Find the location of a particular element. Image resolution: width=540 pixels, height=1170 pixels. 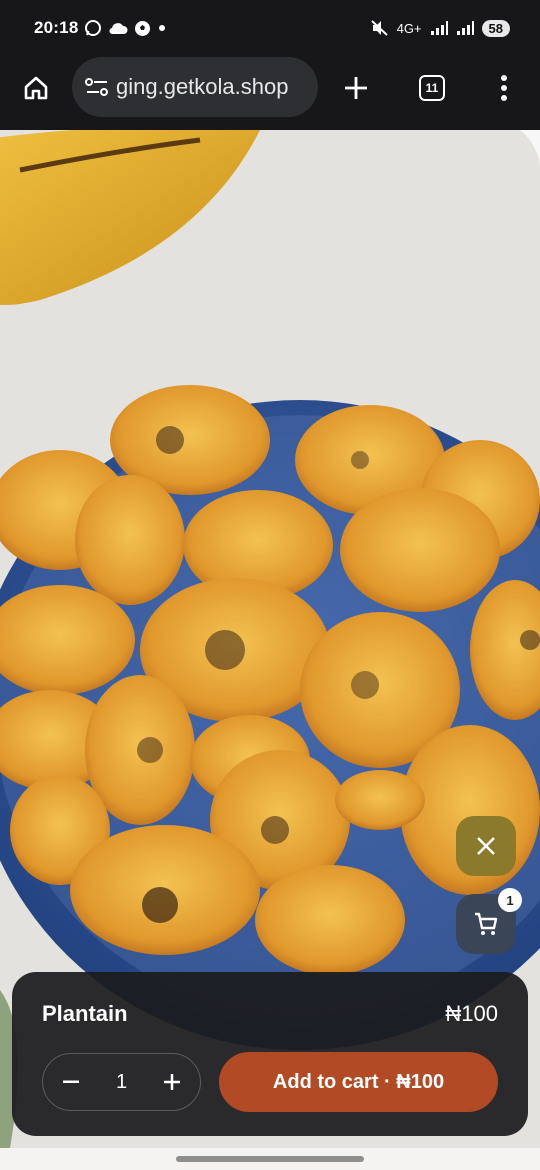

increase-button is located at coordinates (172, 1082).